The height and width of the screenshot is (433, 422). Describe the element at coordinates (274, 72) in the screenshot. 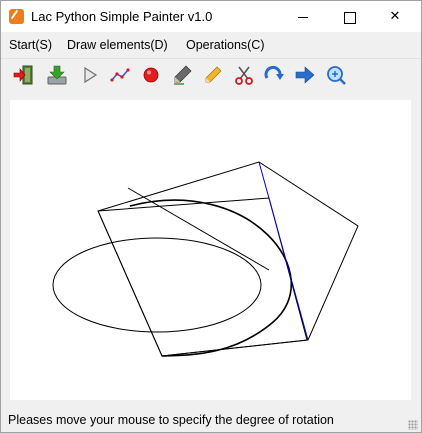

I see `rotate-icon` at that location.